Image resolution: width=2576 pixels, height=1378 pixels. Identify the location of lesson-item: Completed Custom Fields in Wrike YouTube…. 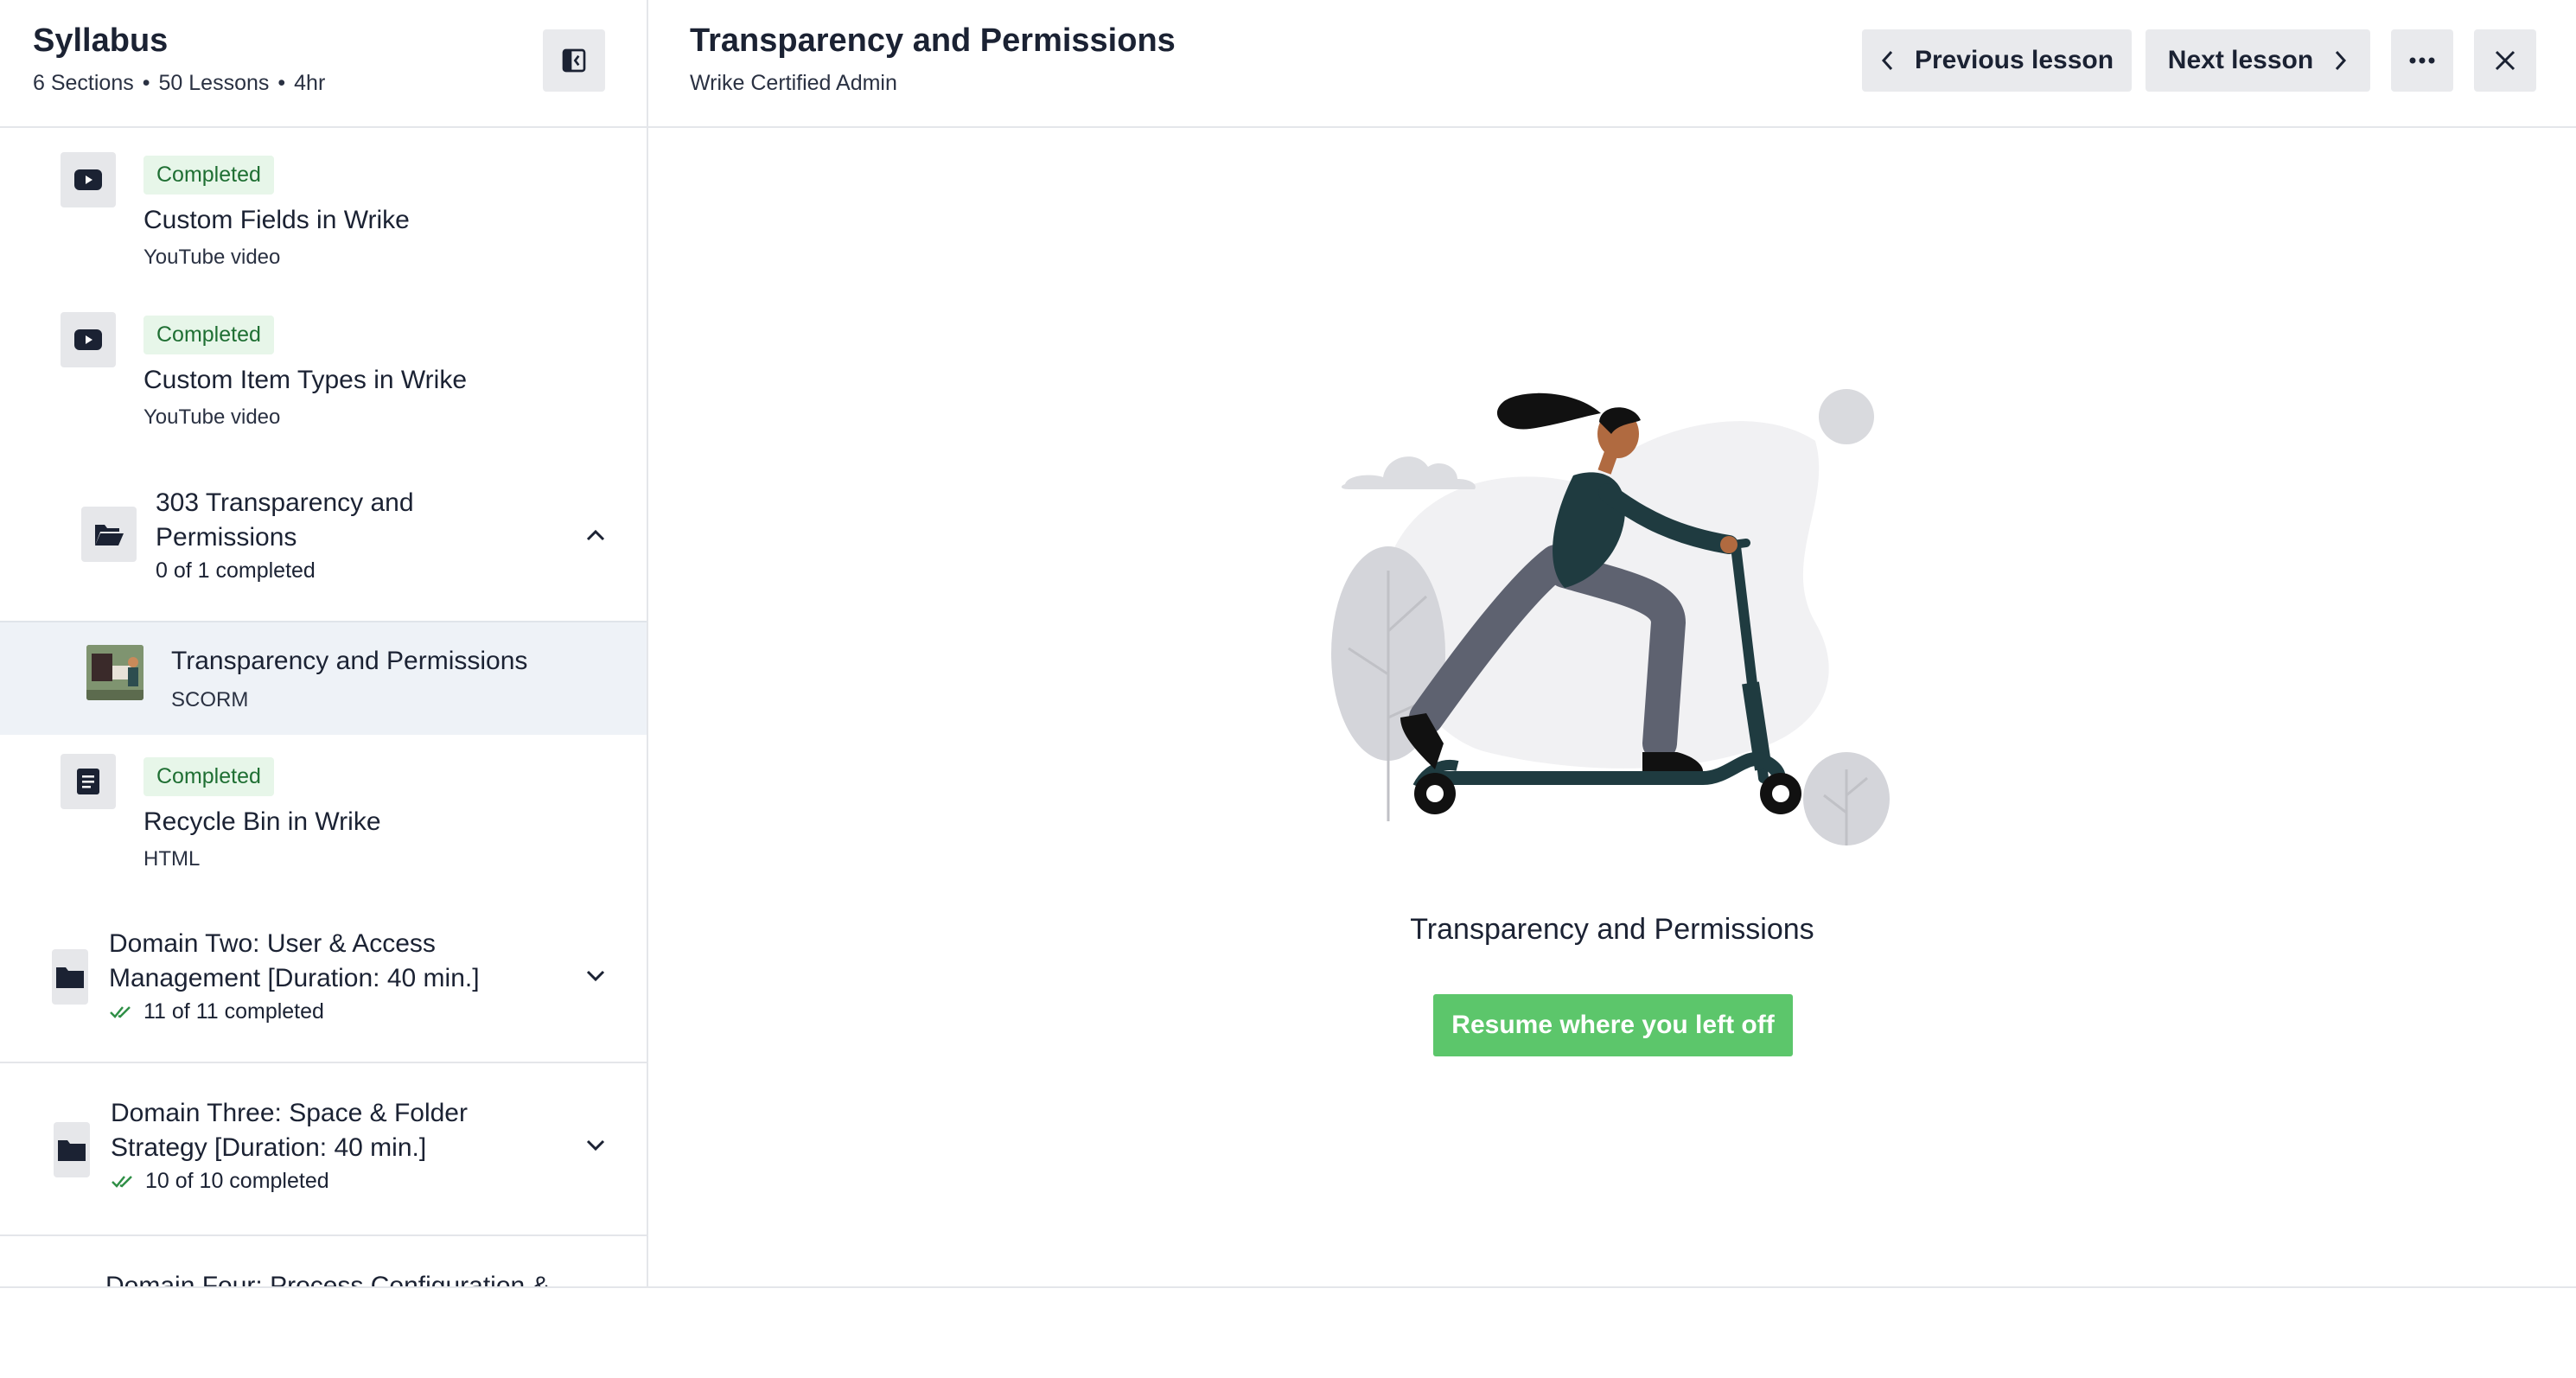
(323, 212).